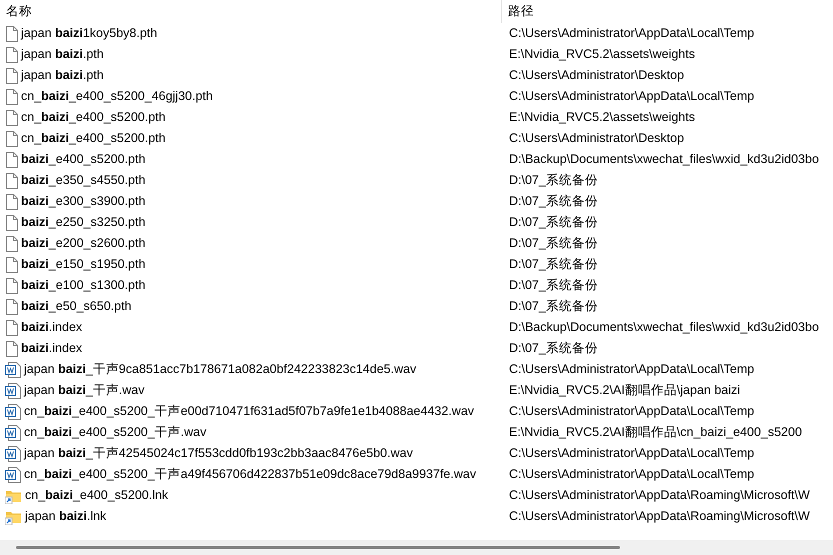 Image resolution: width=833 pixels, height=555 pixels. What do you see at coordinates (249, 411) in the screenshot?
I see `file-name: cn_baizi_e400_s5200_干声e00d710471f631ad5f07b7a9fe1e1b4088ae4432.wav` at bounding box center [249, 411].